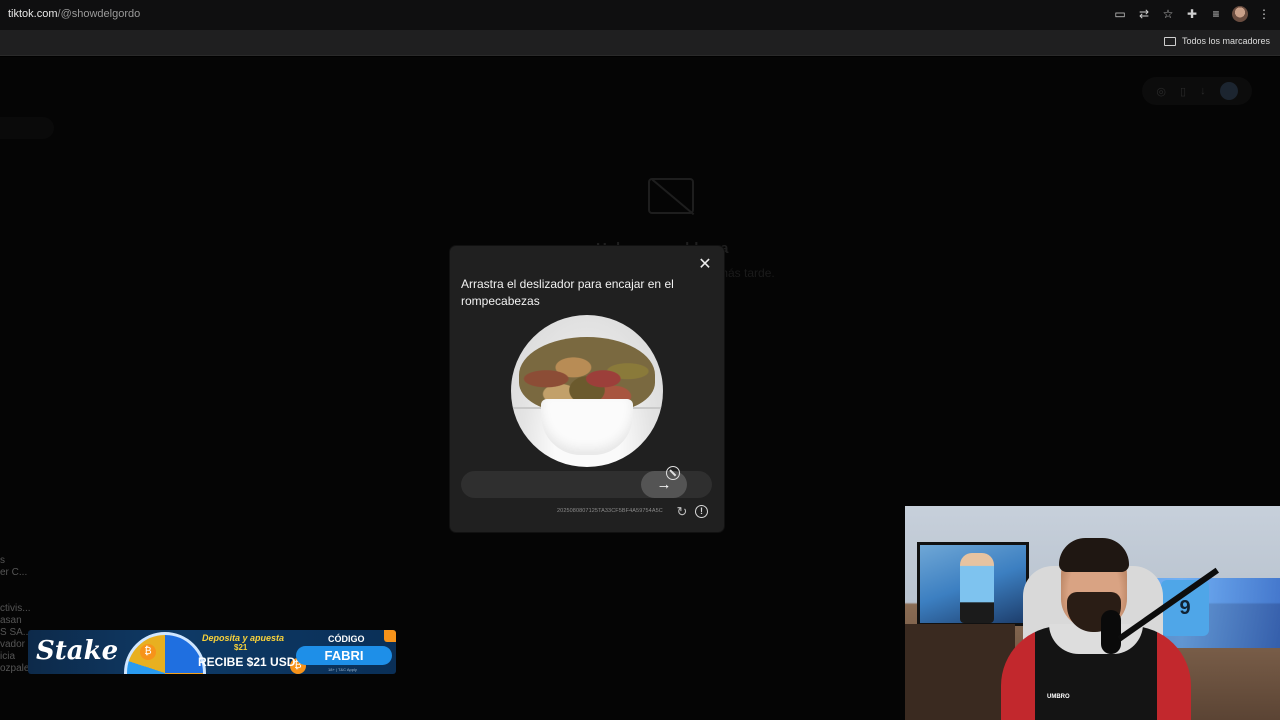 The image size is (1280, 720). Describe the element at coordinates (344, 655) in the screenshot. I see `ad-code: FABRI` at that location.